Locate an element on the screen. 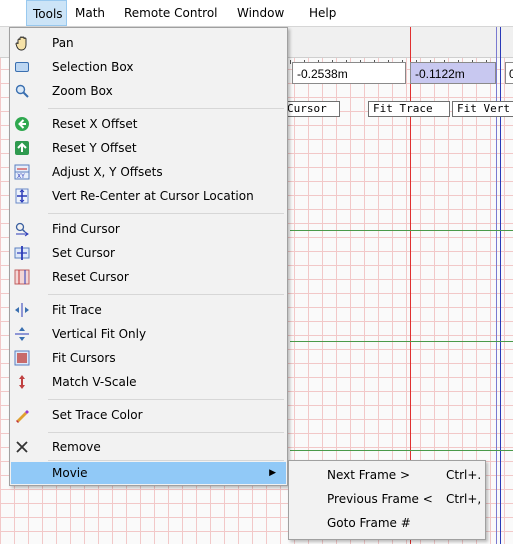 Image resolution: width=513 pixels, height=544 pixels. up-arrow-square-icon is located at coordinates (22, 148).